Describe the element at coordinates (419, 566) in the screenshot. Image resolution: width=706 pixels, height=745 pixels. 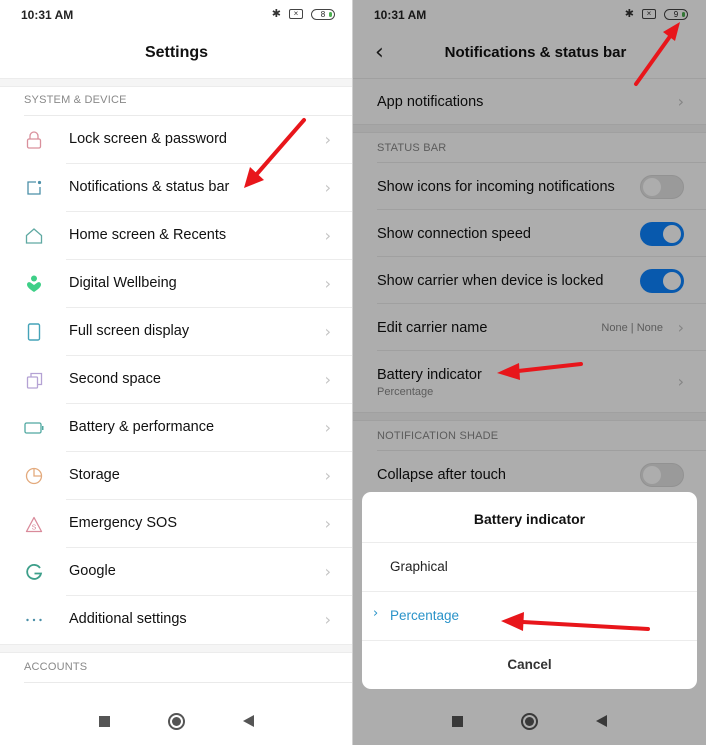
I see `option-label: Graphical` at that location.